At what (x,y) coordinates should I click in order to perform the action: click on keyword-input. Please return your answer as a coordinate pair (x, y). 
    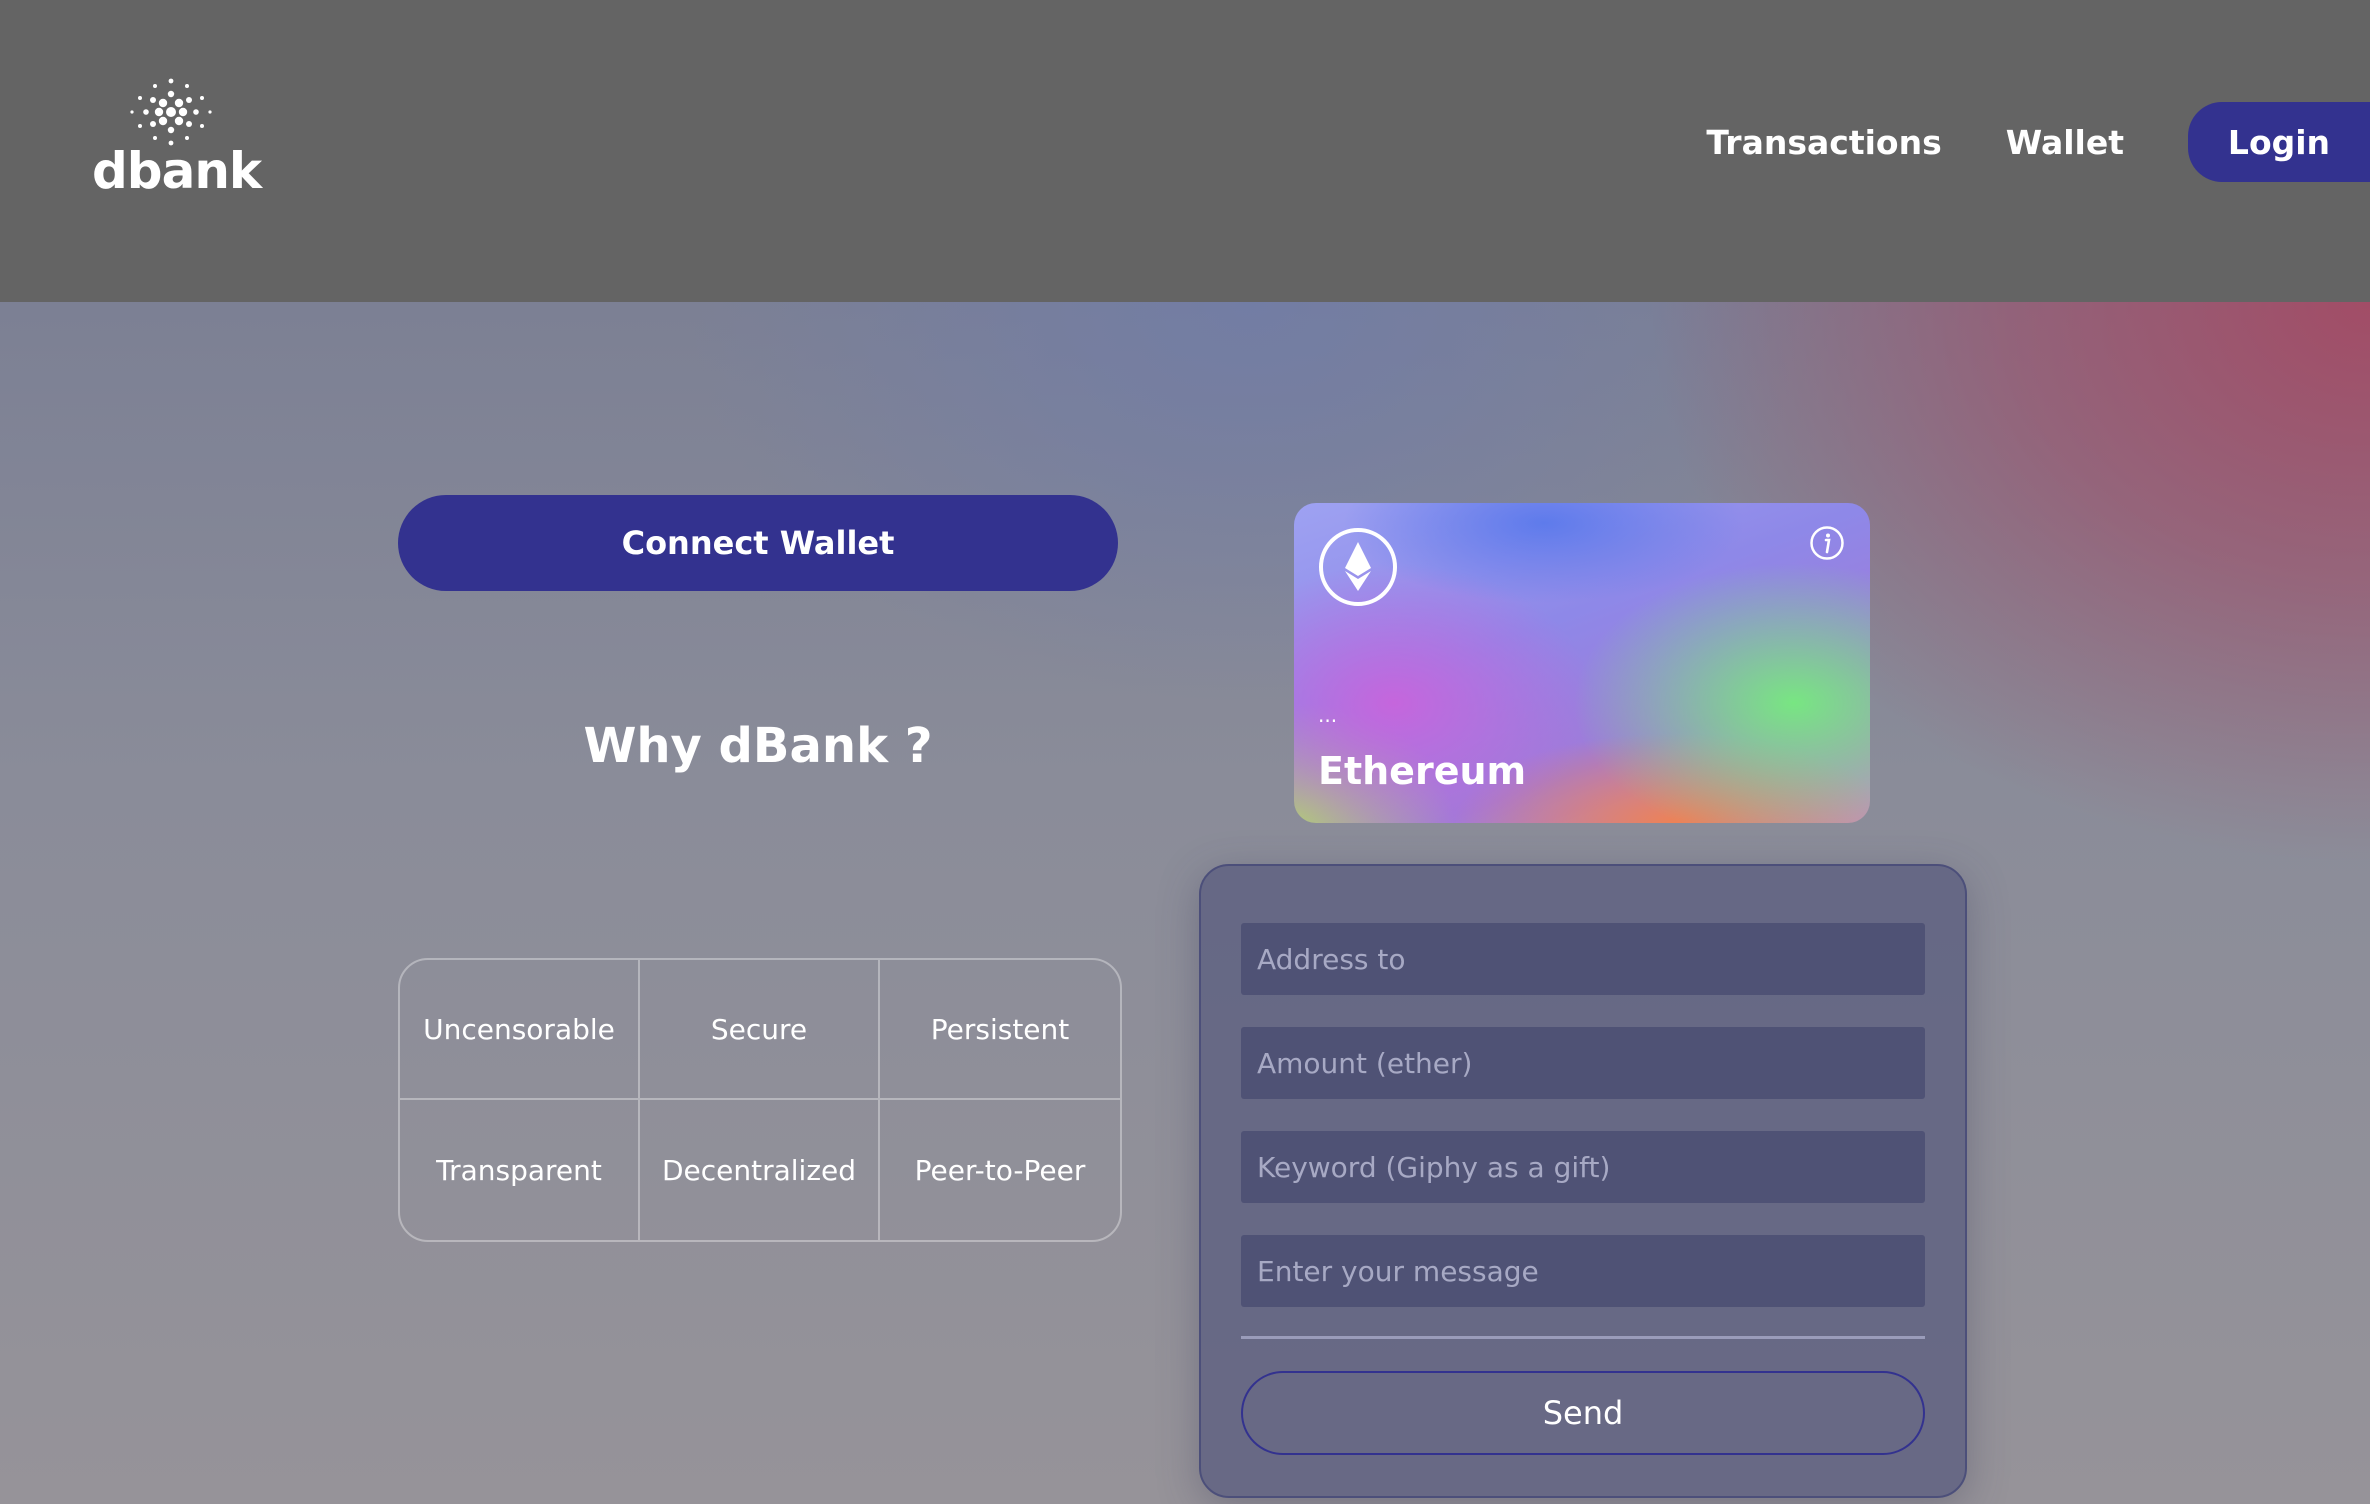
    Looking at the image, I should click on (1583, 1167).